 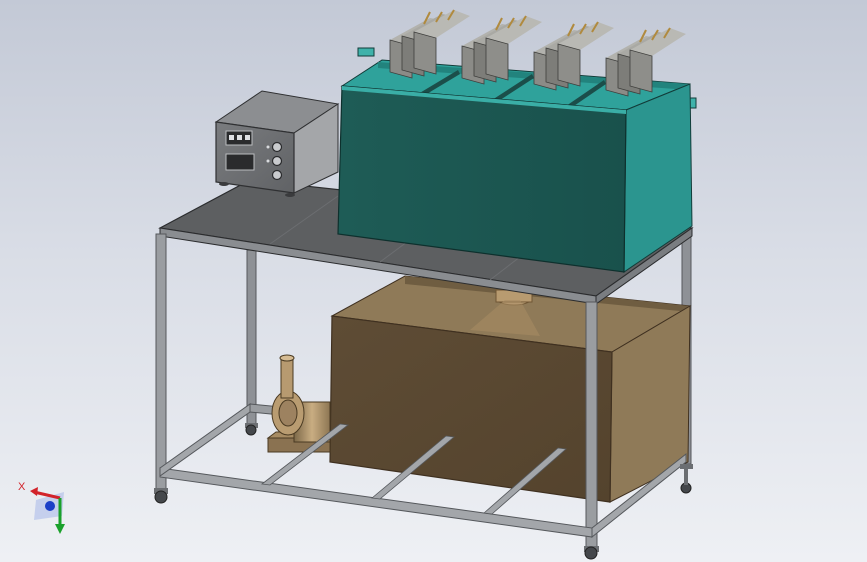 I want to click on x-axis-label: X, so click(x=22, y=487).